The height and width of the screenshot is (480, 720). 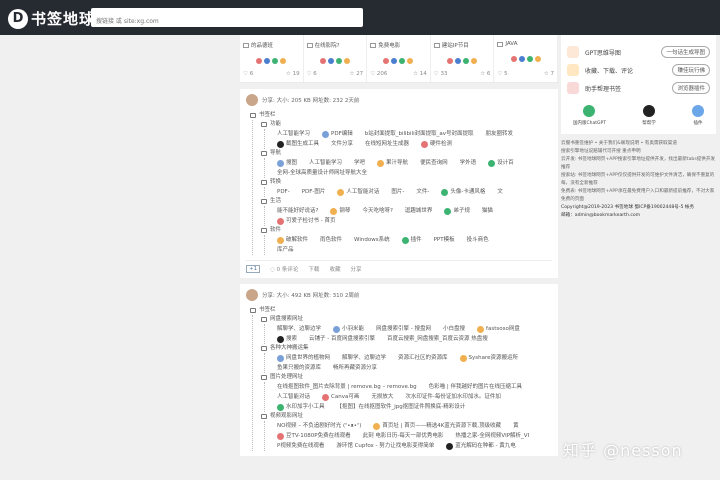 What do you see at coordinates (287, 163) in the screenshot?
I see `bookmark-link: 搜图` at bounding box center [287, 163].